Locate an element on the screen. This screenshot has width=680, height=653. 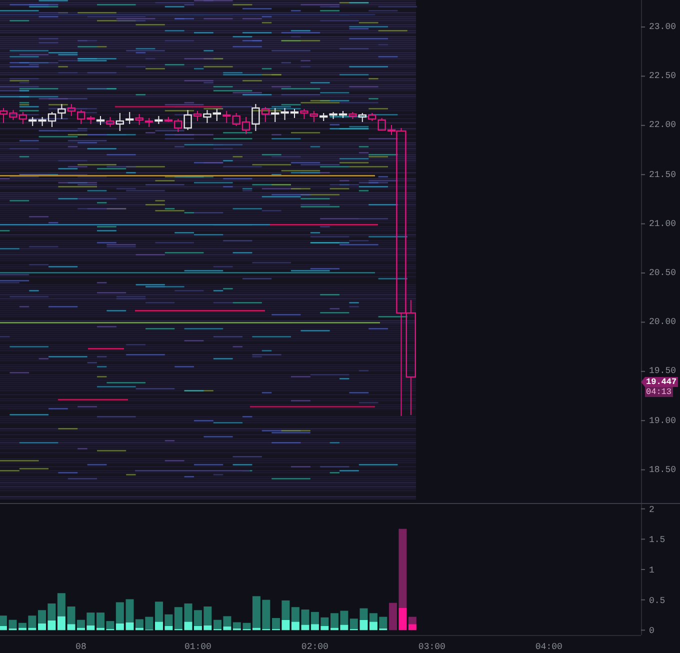
last-price-tag: 19.447 is located at coordinates (661, 382).